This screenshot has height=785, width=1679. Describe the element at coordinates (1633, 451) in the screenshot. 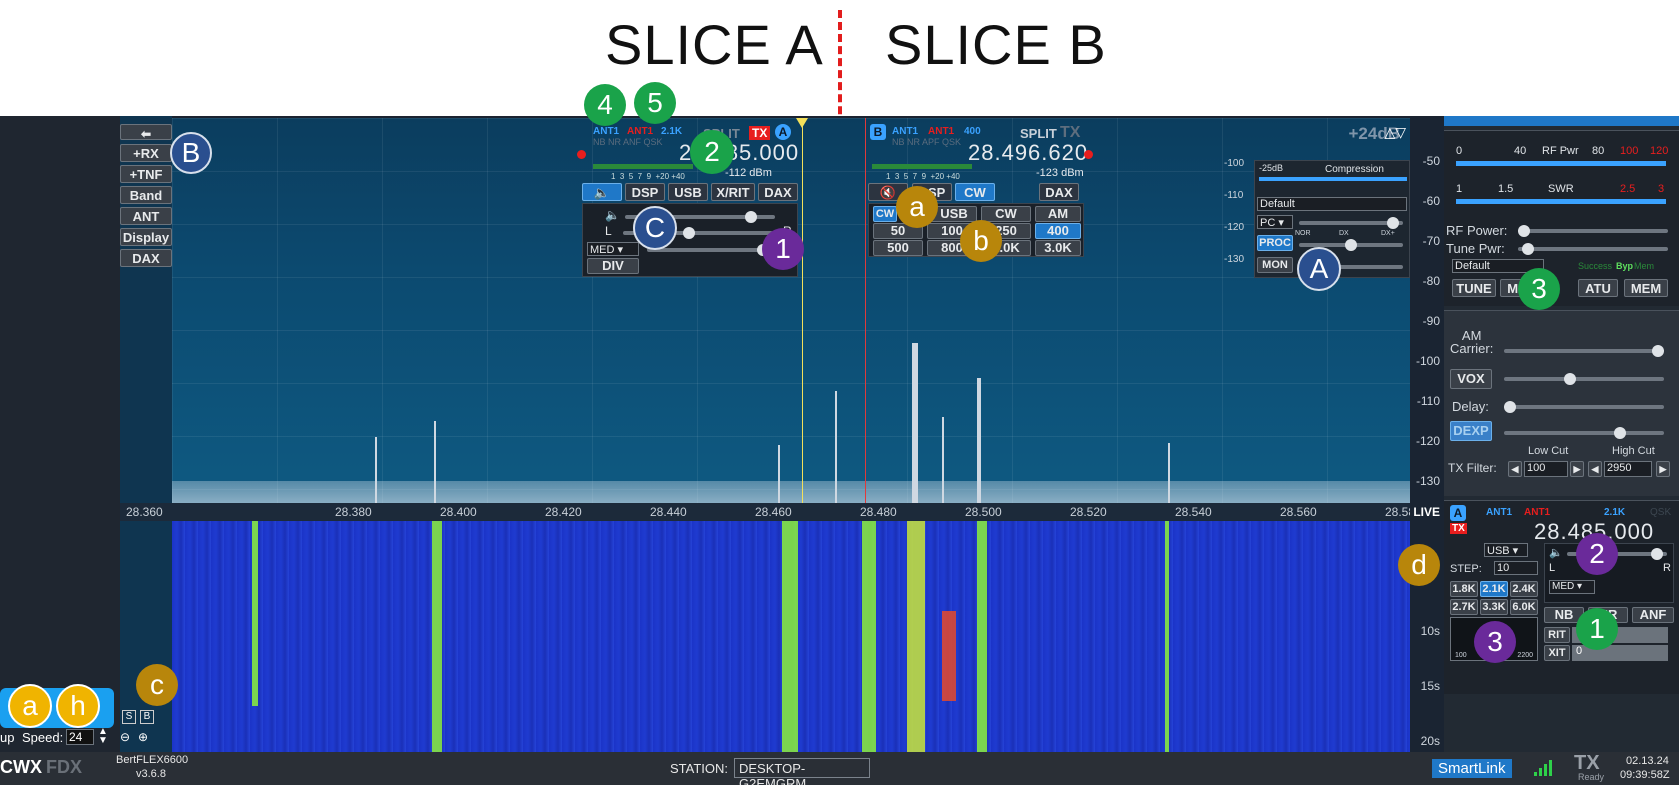

I see `high-cut-label: High Cut` at that location.